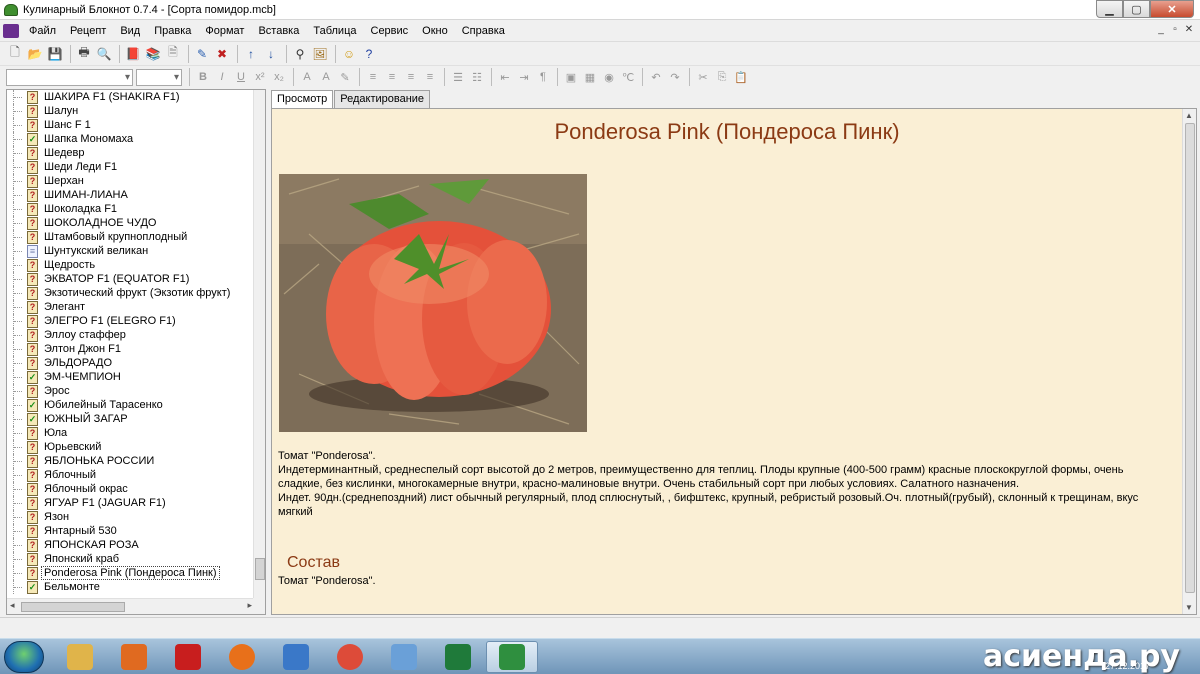 Image resolution: width=1200 pixels, height=674 pixels. Describe the element at coordinates (590, 77) in the screenshot. I see `insert-table-icon: ▦` at that location.